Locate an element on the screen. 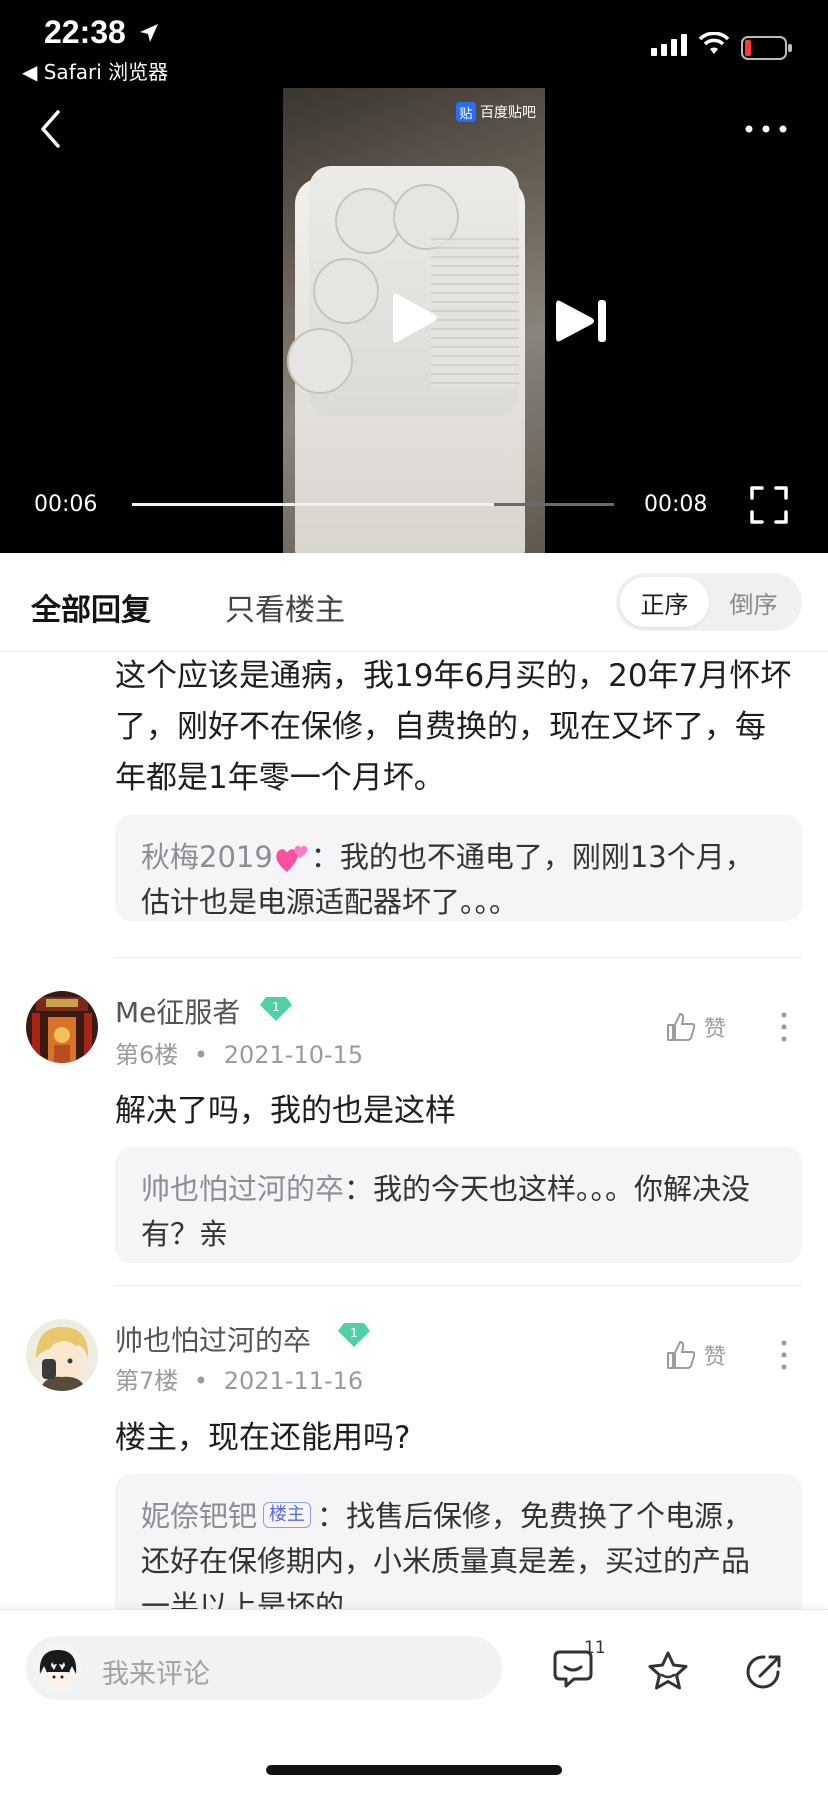 The width and height of the screenshot is (828, 1793). next-video-icon is located at coordinates (582, 321).